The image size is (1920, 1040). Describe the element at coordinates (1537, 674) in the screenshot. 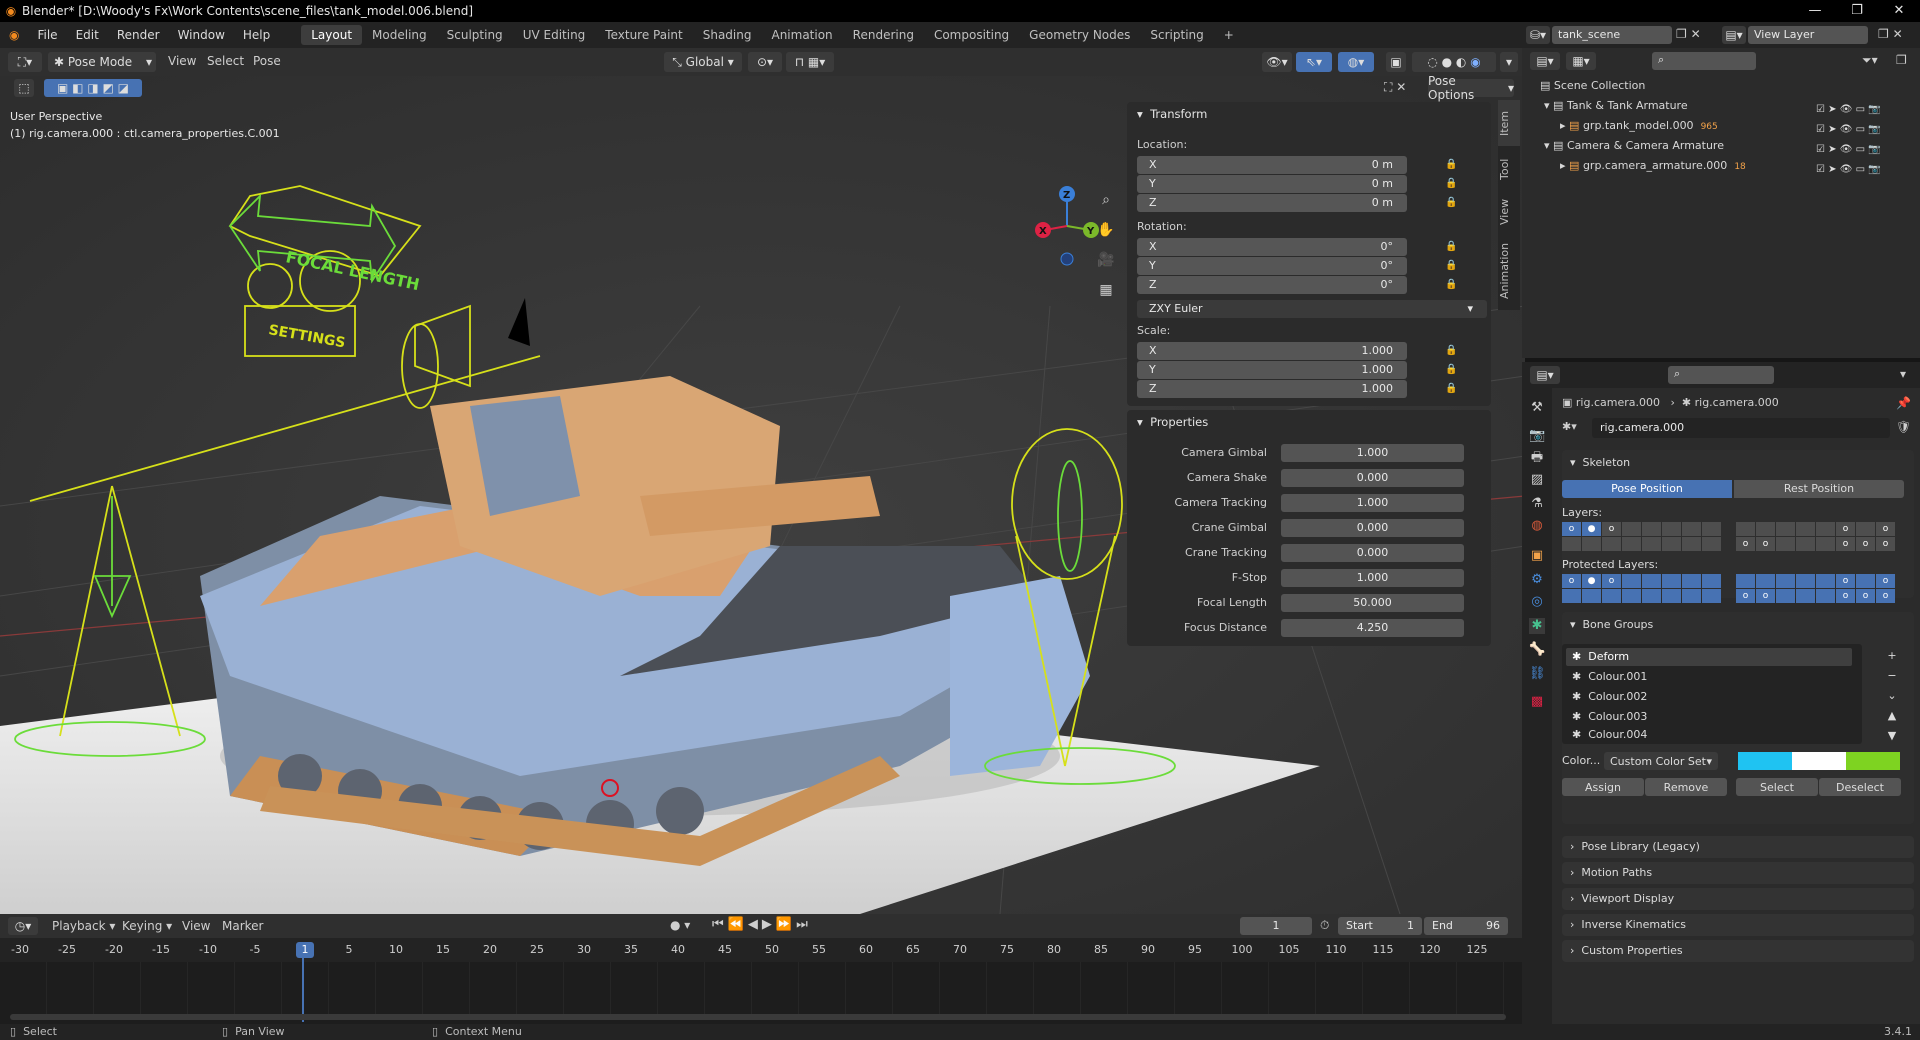

I see `bone-constraint-tab-icon: ⛓` at that location.